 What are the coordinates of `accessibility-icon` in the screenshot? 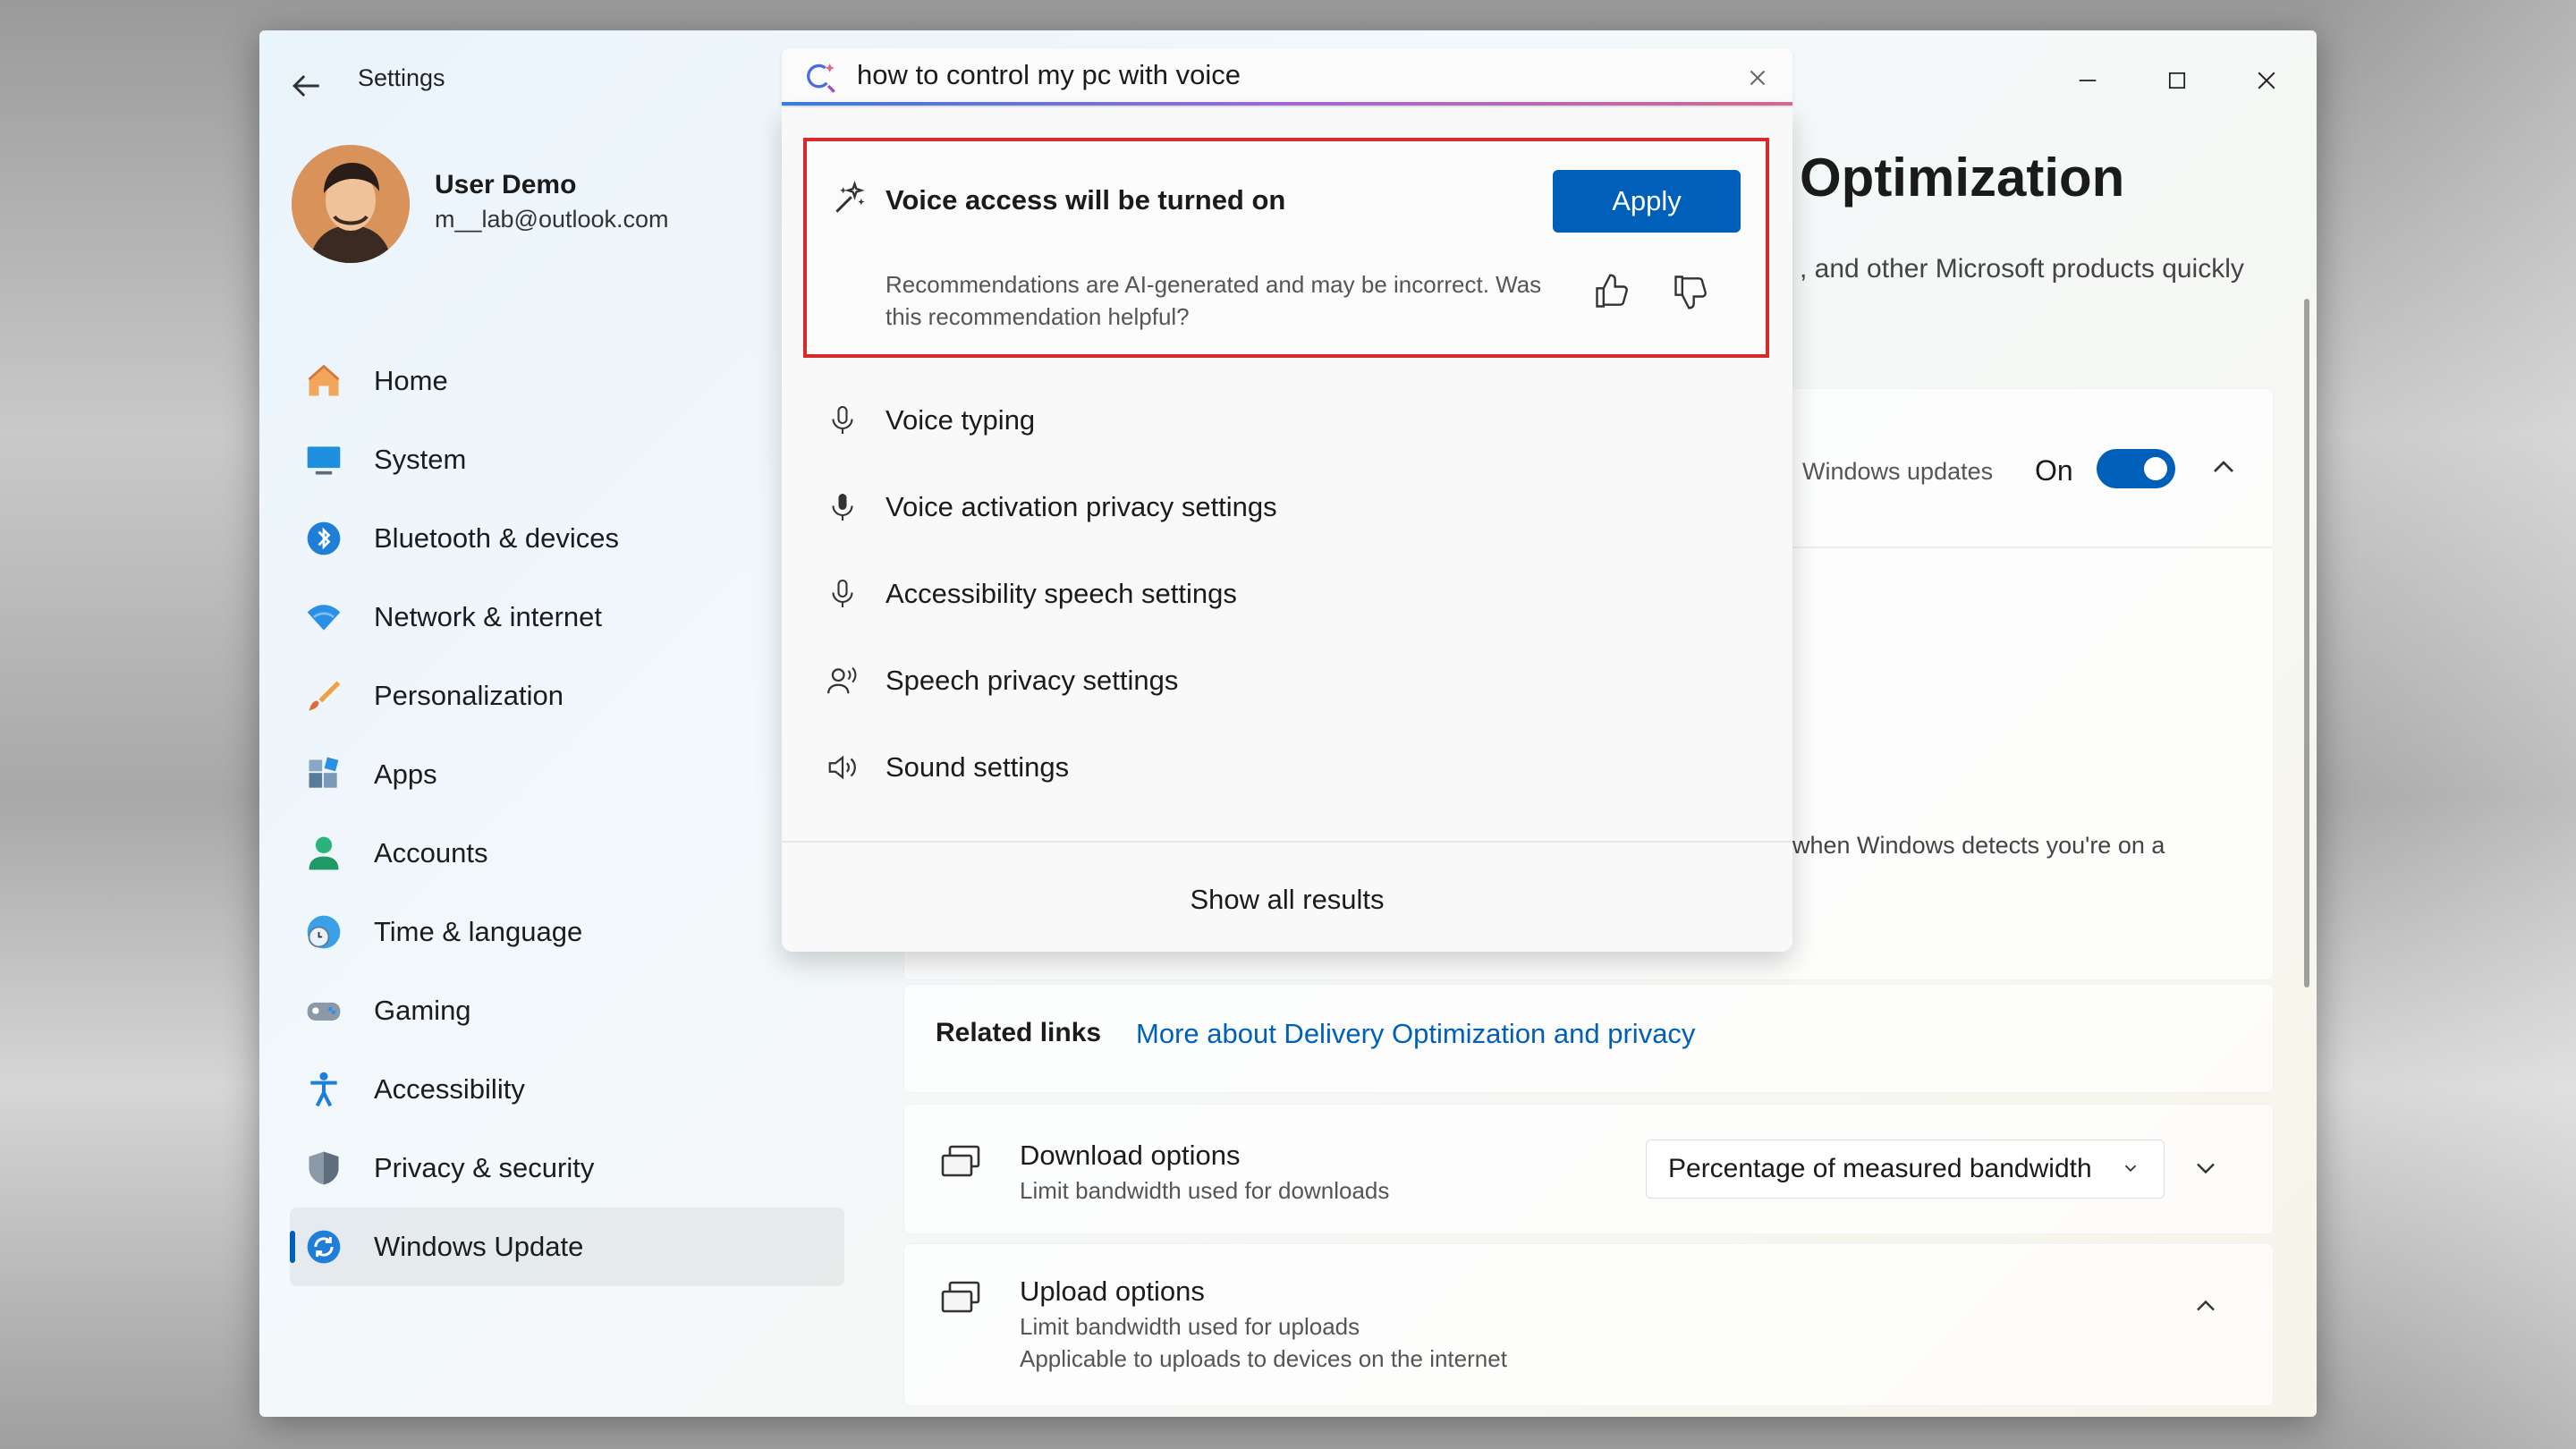 It's located at (323, 1089).